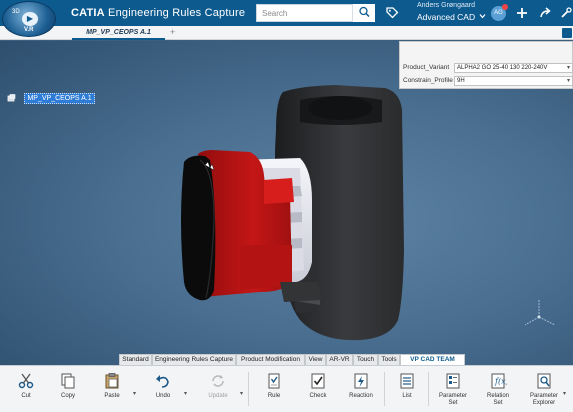 Image resolution: width=573 pixels, height=412 pixels. I want to click on section-tab-tools: Tools, so click(389, 359).